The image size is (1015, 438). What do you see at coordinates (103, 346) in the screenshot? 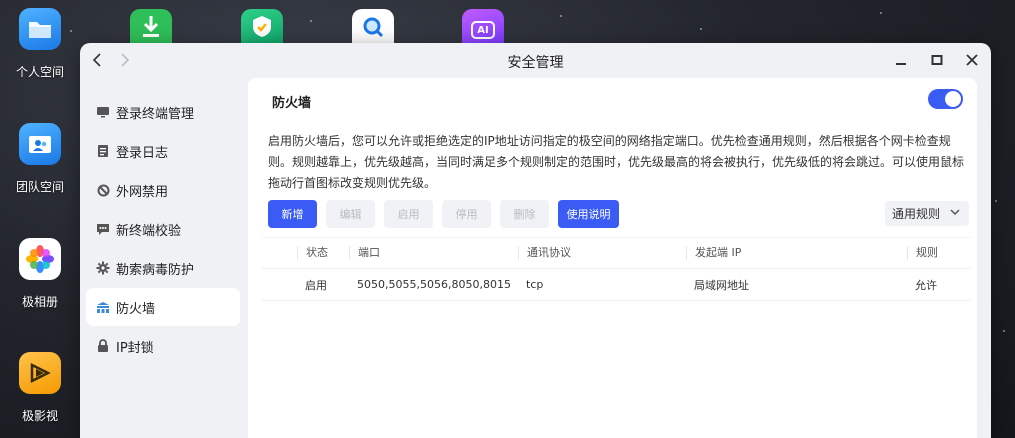
I see `lock-icon` at bounding box center [103, 346].